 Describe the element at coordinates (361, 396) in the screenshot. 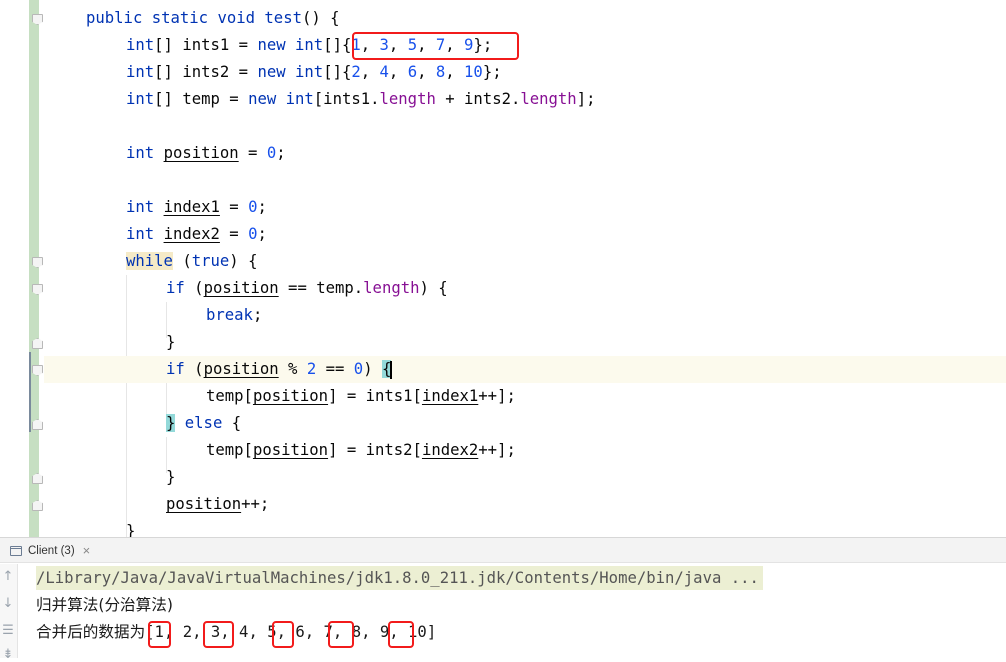

I see `code-line: temp[position] = ints1[index1++];` at that location.